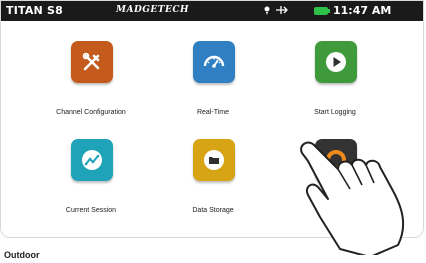 Image resolution: width=426 pixels, height=263 pixels. What do you see at coordinates (92, 160) in the screenshot?
I see `trend-line-icon` at bounding box center [92, 160].